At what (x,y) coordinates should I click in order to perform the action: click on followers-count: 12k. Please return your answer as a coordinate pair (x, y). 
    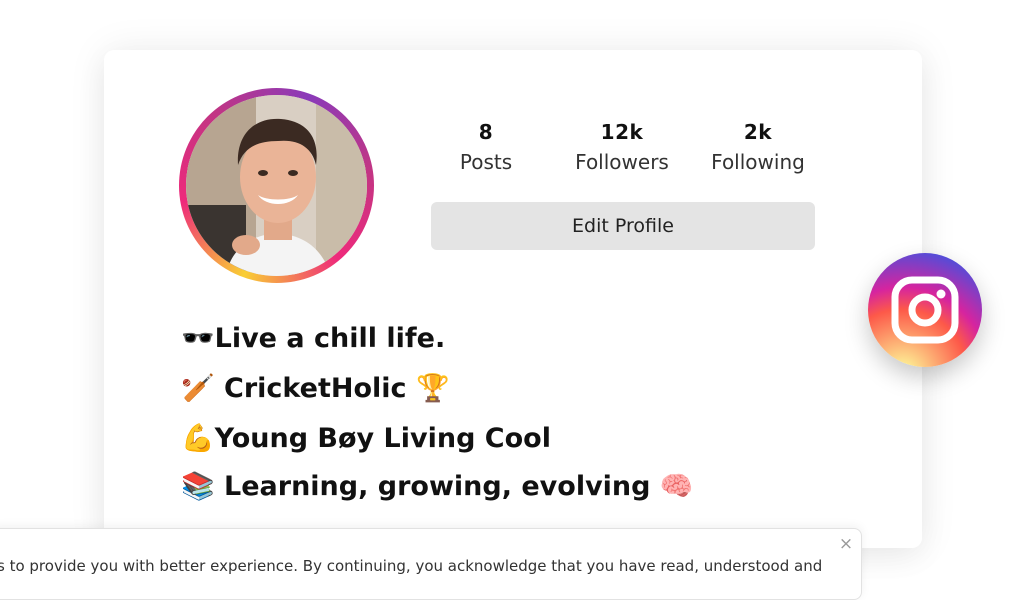
    Looking at the image, I should click on (622, 132).